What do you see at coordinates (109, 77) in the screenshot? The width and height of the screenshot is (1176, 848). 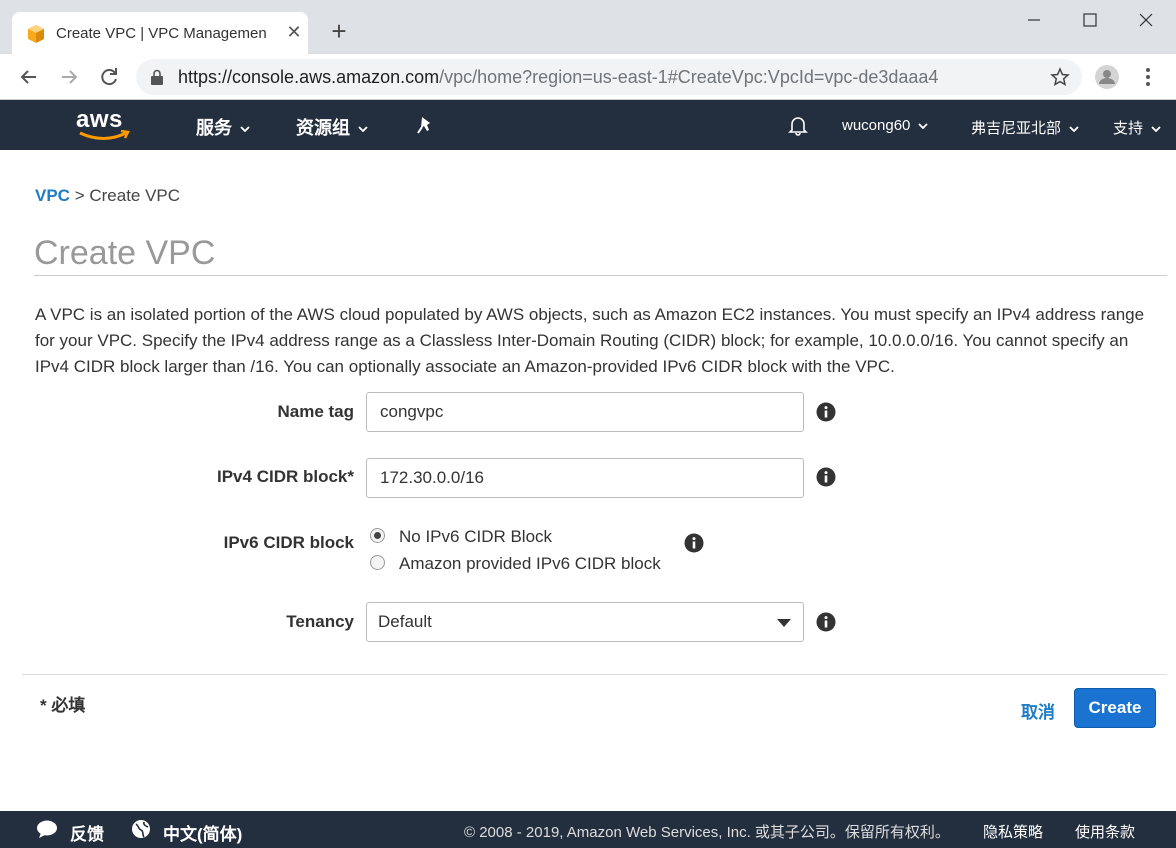 I see `reload-icon` at bounding box center [109, 77].